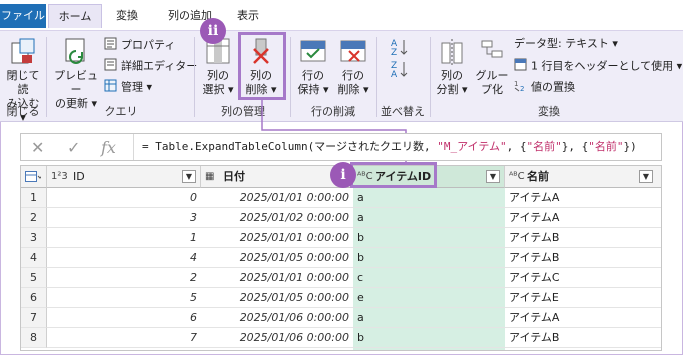 Image resolution: width=683 pixels, height=355 pixels. Describe the element at coordinates (492, 89) in the screenshot. I see `group-by-label2: プ化` at that location.